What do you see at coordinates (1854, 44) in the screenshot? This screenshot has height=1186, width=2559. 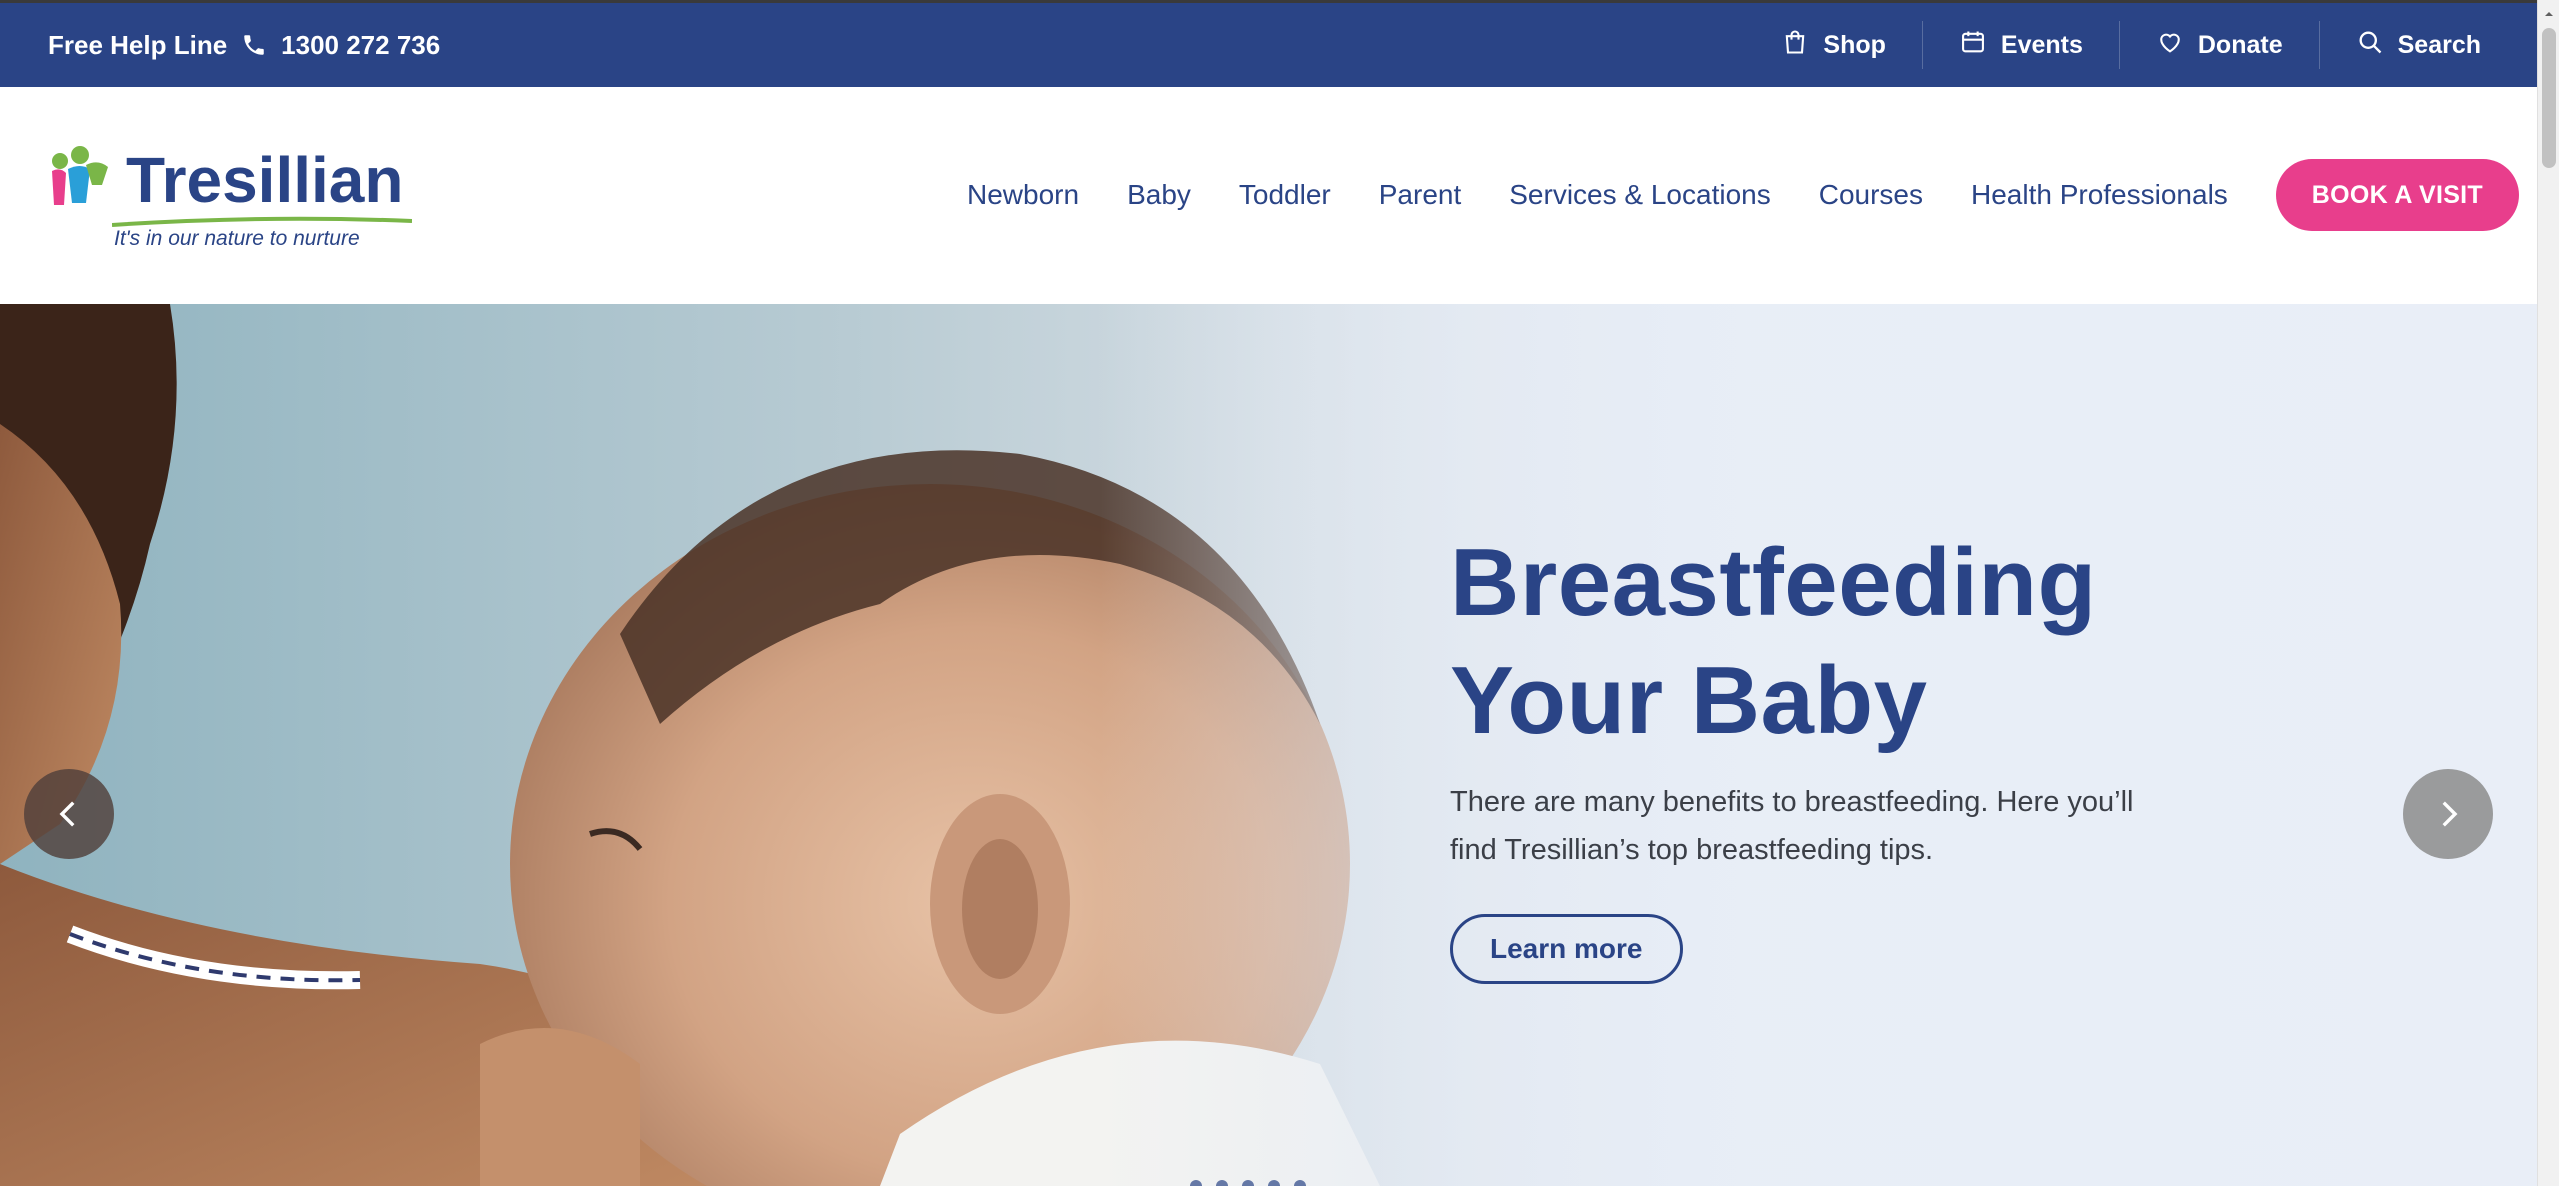 I see `shop-label: Shop` at bounding box center [1854, 44].